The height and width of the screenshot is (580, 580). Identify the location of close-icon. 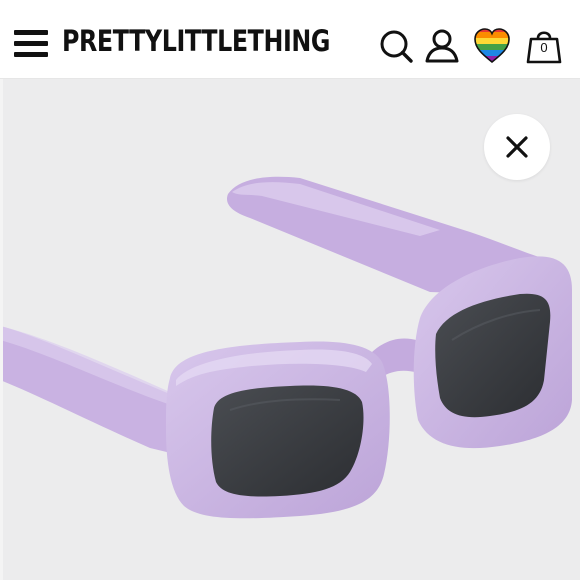
(517, 147).